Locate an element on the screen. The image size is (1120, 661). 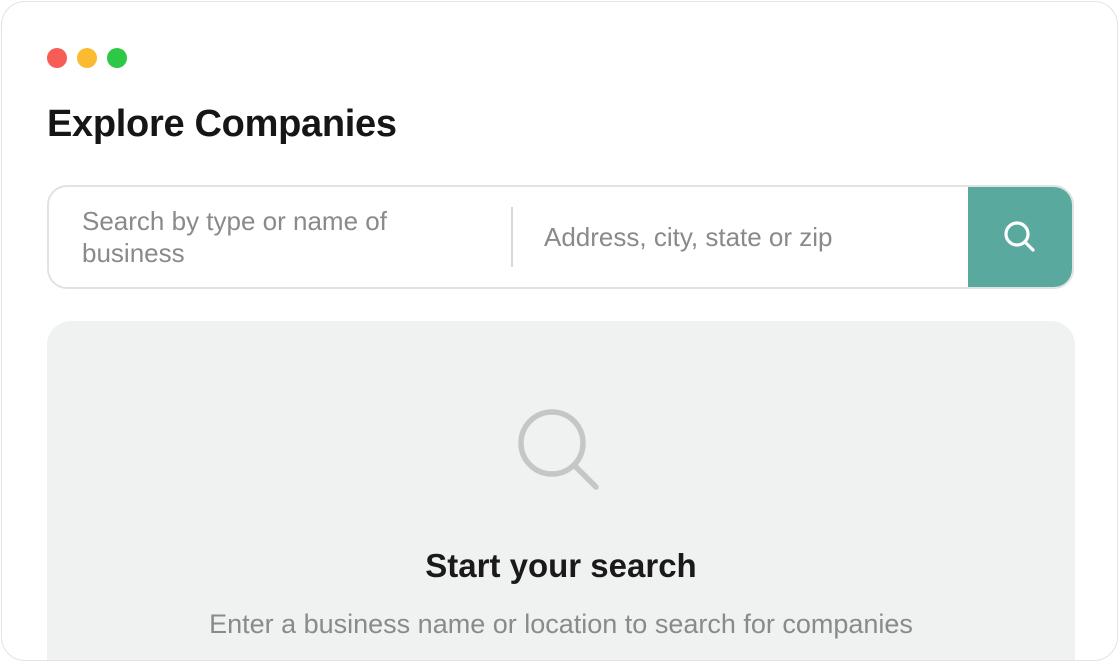
search-icon is located at coordinates (1019, 236).